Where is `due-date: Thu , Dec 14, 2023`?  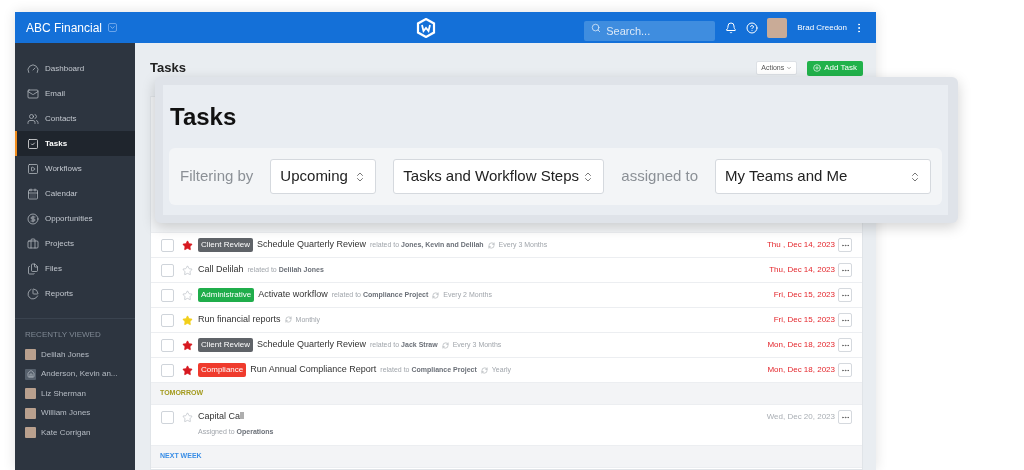
due-date: Thu , Dec 14, 2023 is located at coordinates (800, 245).